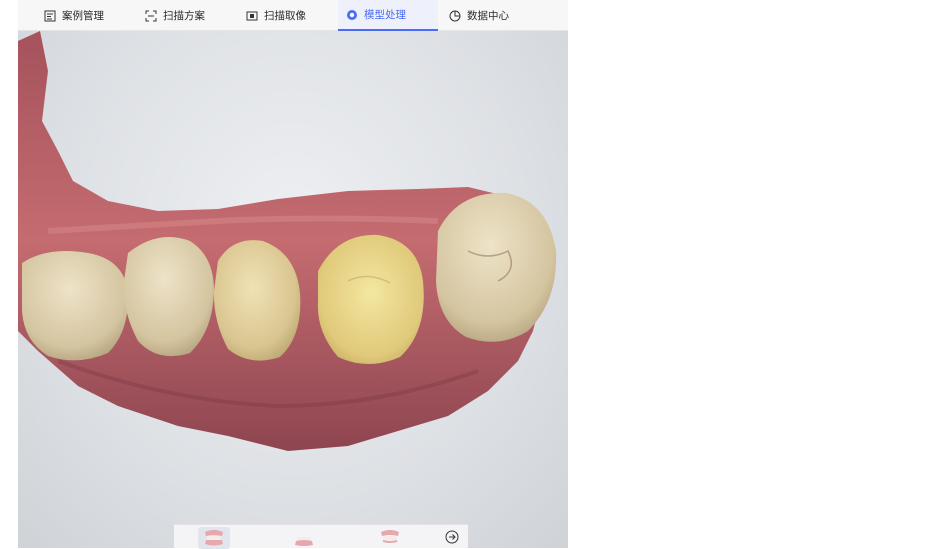 The image size is (935, 549). I want to click on capture-icon, so click(252, 16).